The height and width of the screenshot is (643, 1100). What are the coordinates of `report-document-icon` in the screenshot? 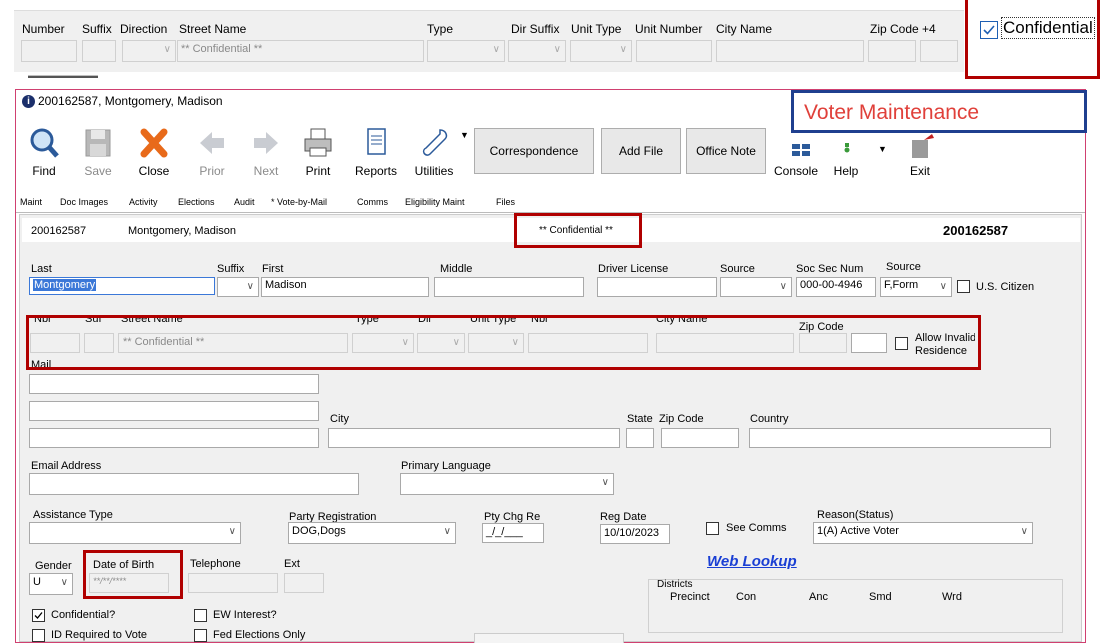 It's located at (376, 141).